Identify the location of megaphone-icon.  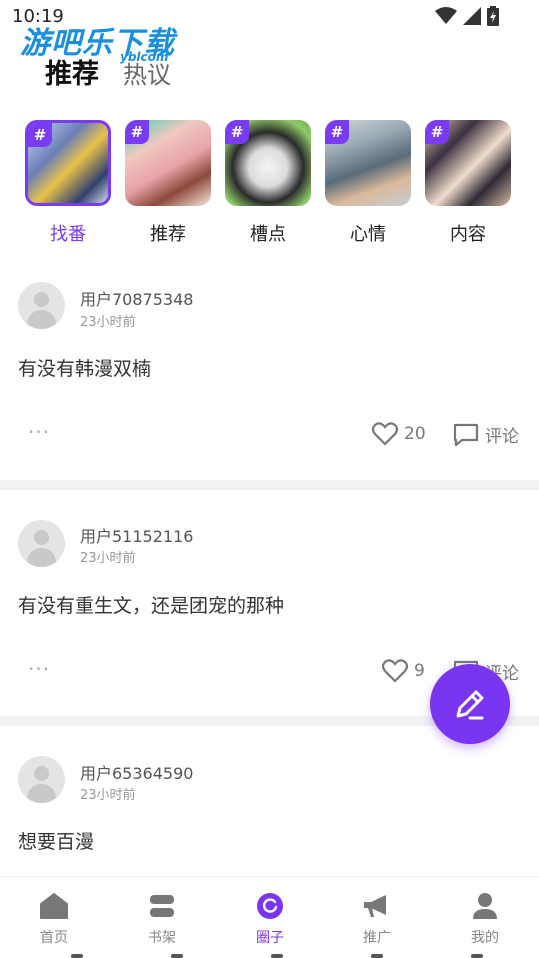
(377, 906).